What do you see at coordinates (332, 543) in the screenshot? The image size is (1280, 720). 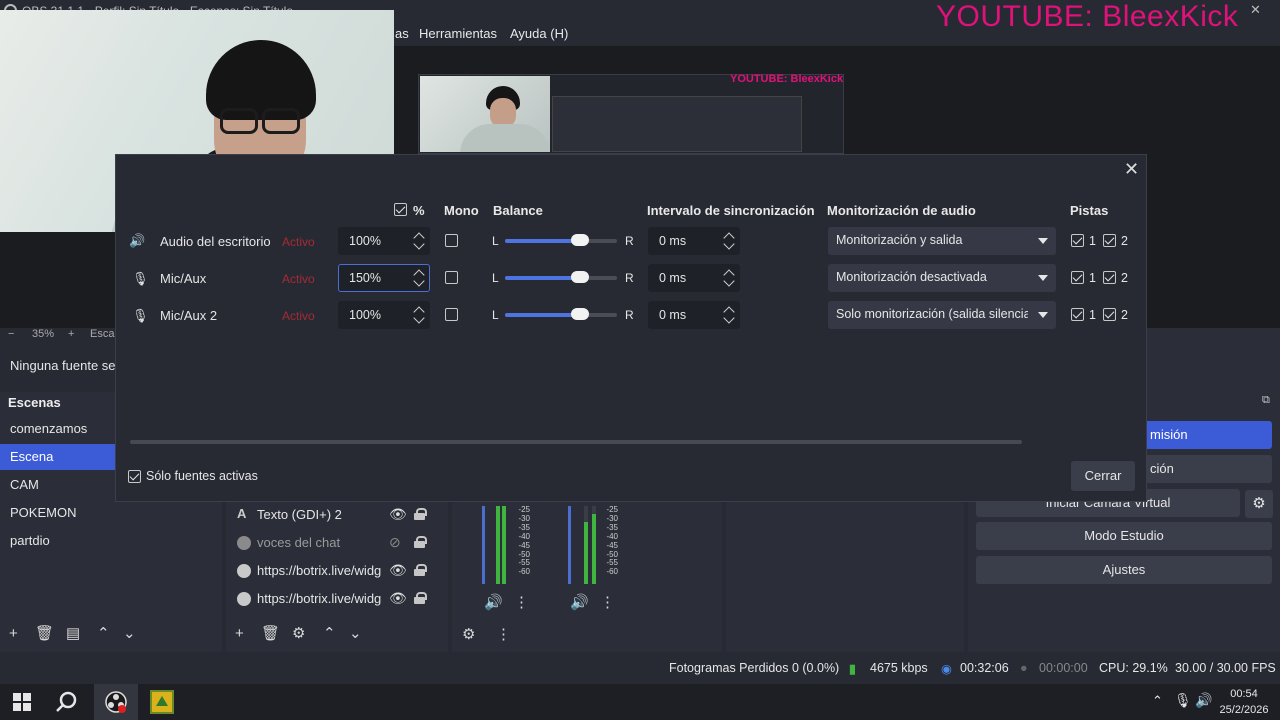 I see `source-row: voces del chat ⊘` at bounding box center [332, 543].